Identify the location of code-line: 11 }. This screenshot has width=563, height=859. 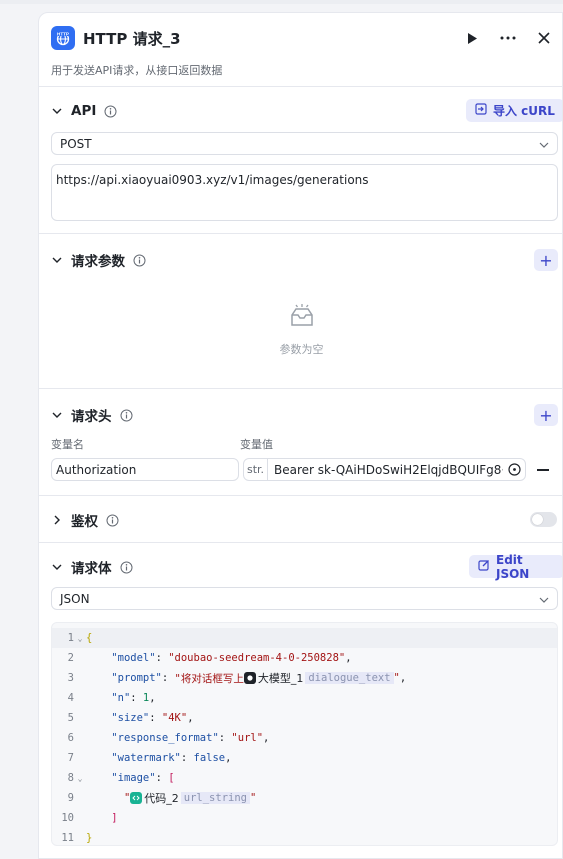
(77, 838).